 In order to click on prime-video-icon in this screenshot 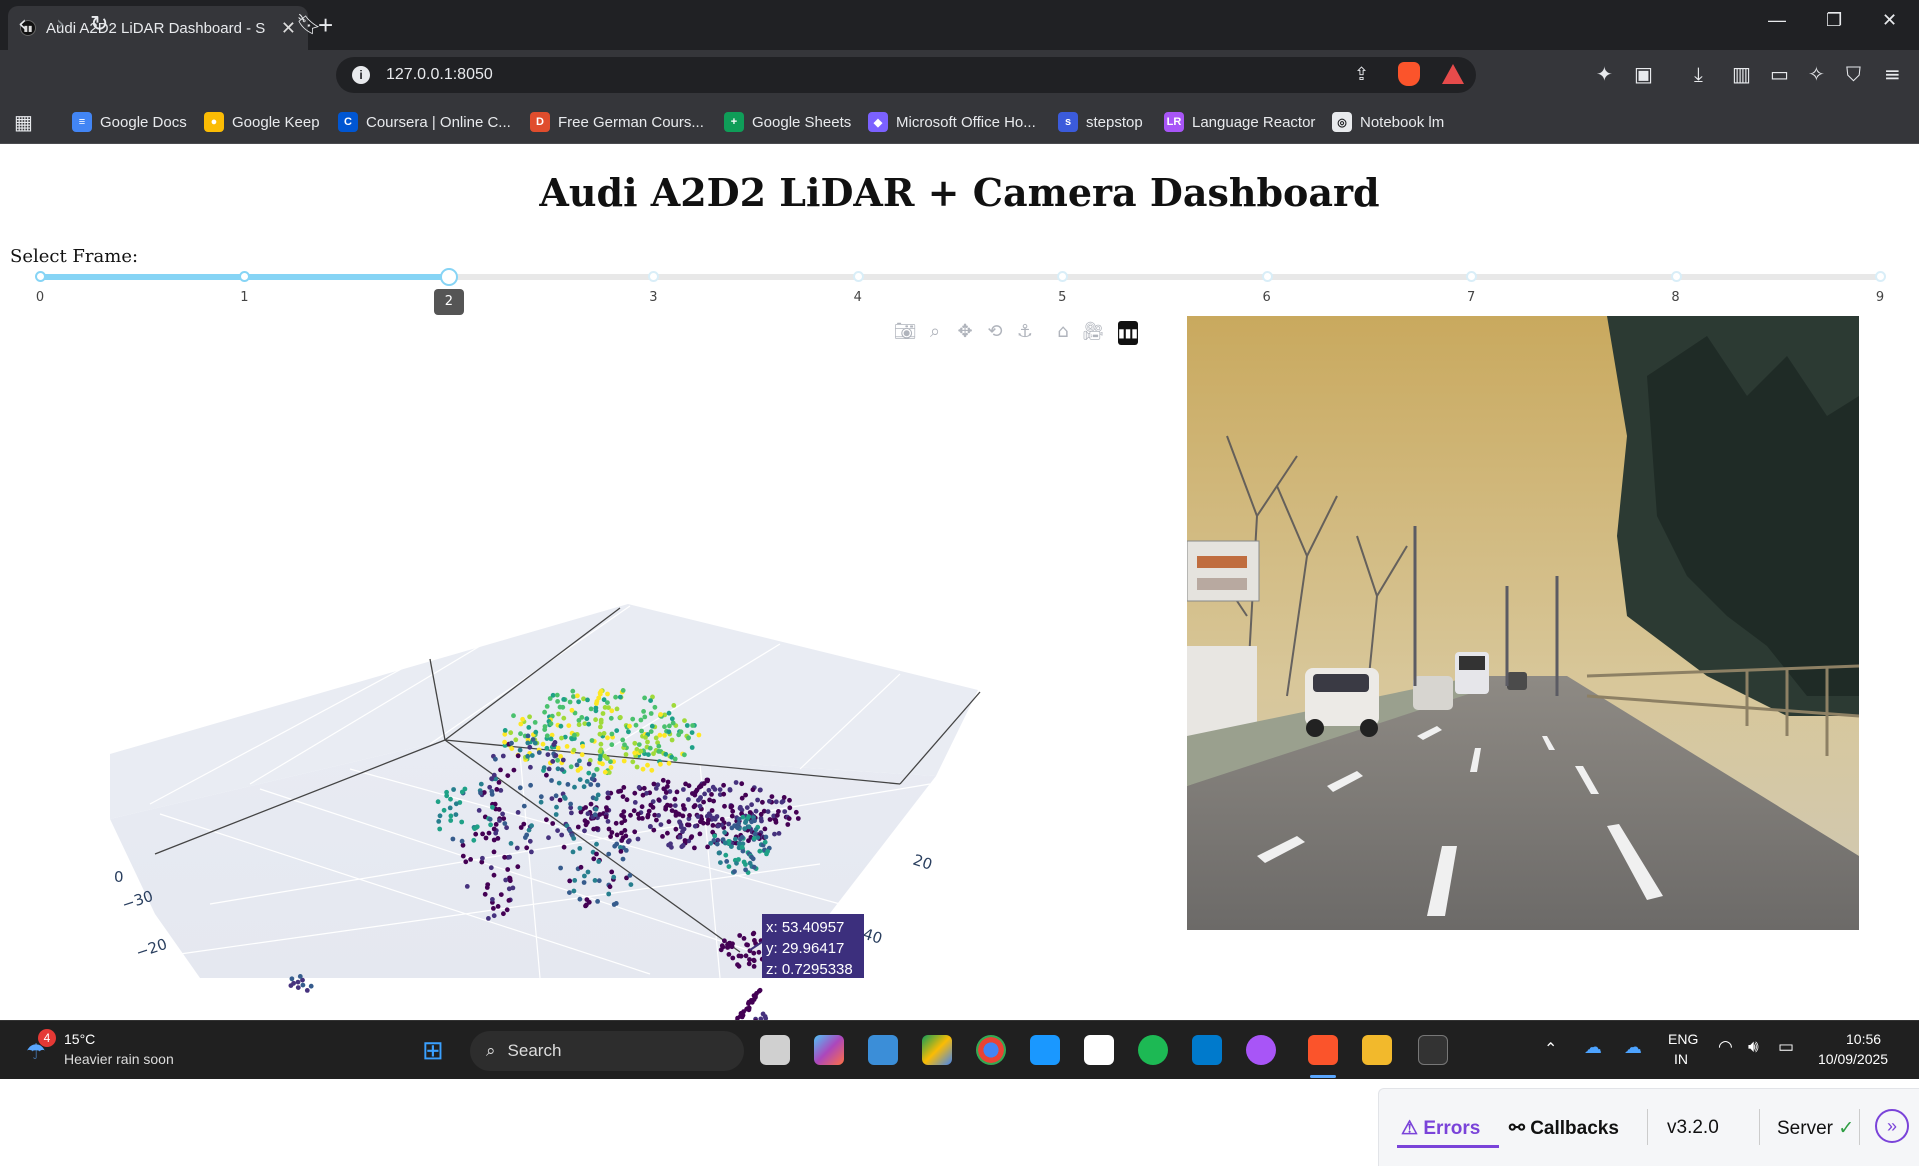, I will do `click(1045, 1050)`.